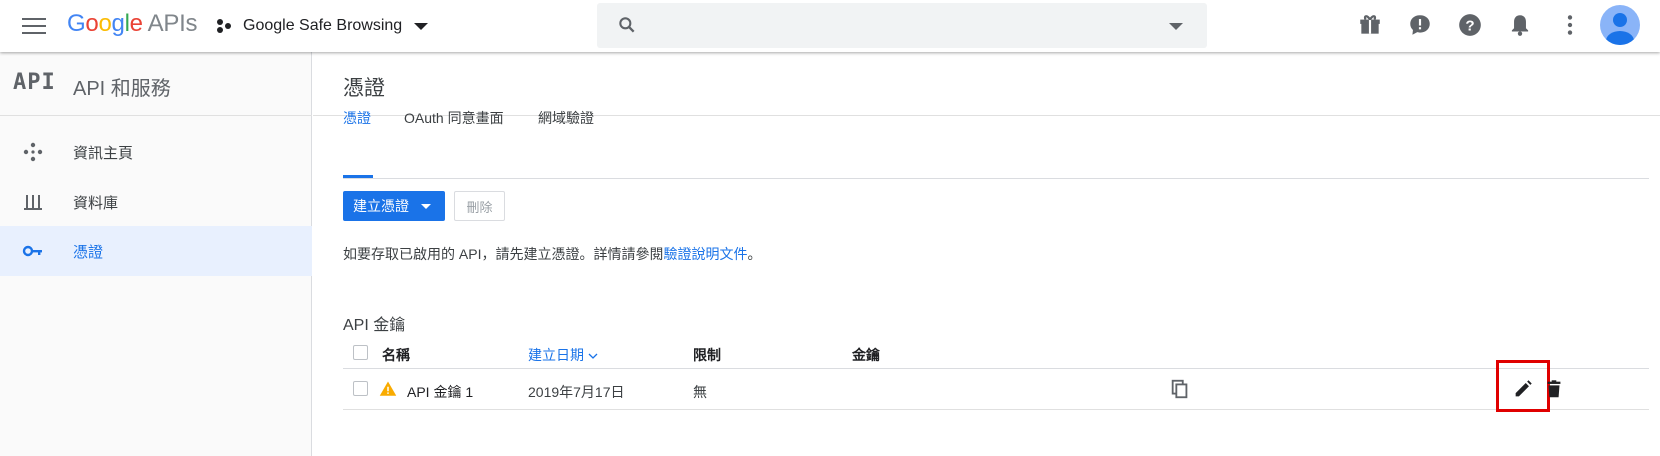 This screenshot has width=1660, height=456. Describe the element at coordinates (593, 356) in the screenshot. I see `sort-chevron-icon` at that location.